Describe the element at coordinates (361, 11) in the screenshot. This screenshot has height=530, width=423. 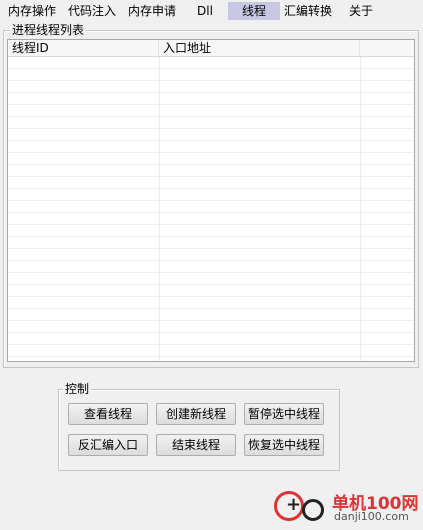
I see `tab-about: 关于` at that location.